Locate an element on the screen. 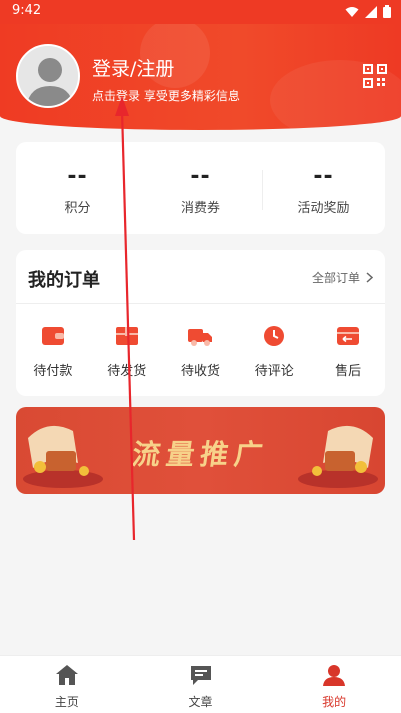 The image size is (401, 713). stat-points: -- 积分 is located at coordinates (77, 188).